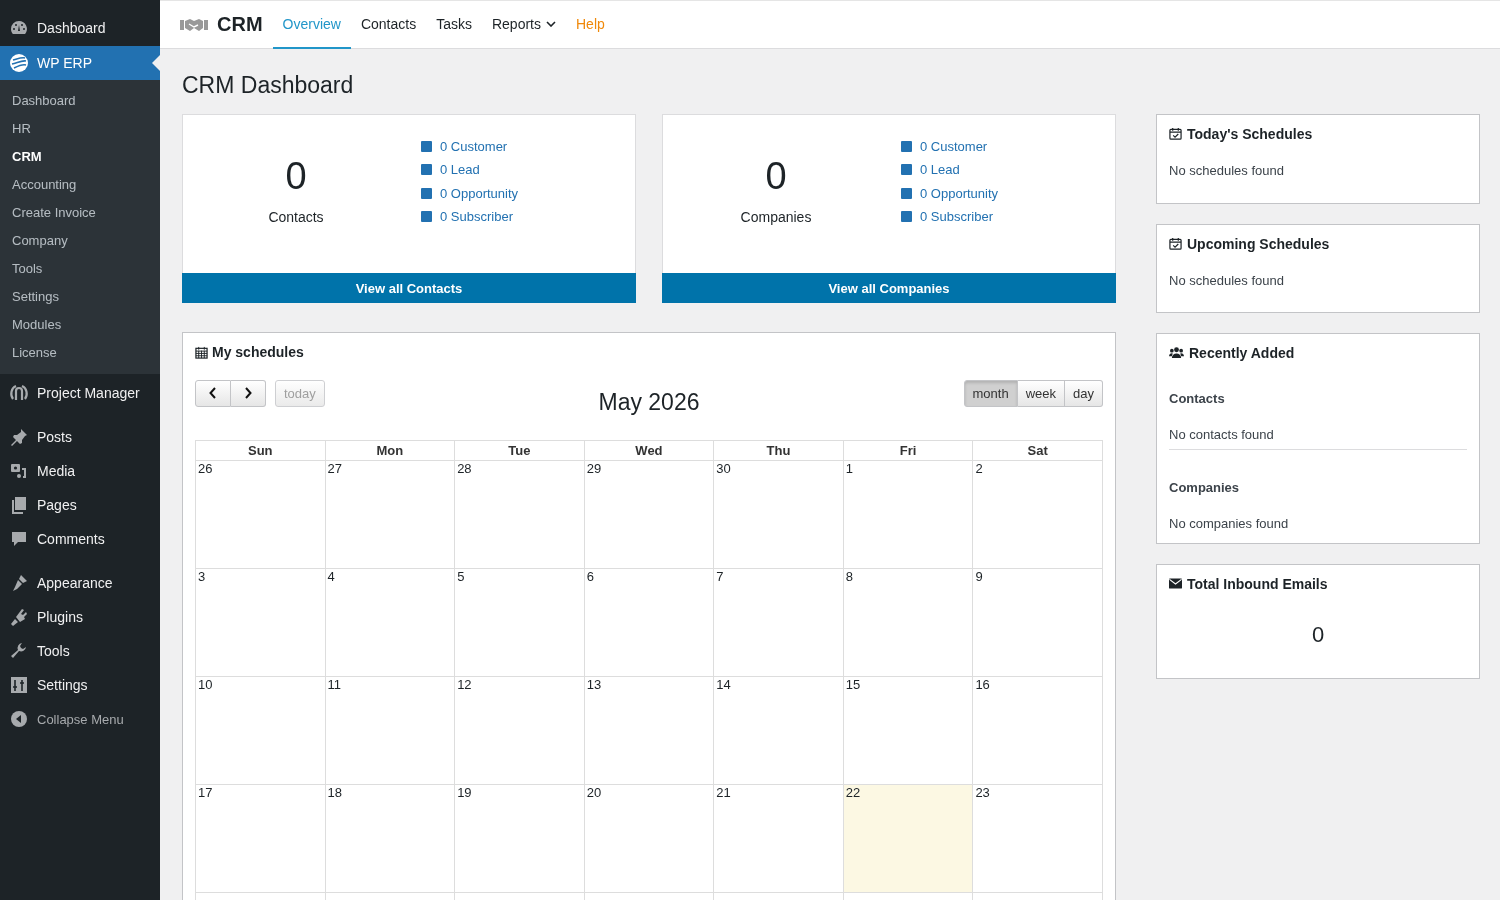 Image resolution: width=1500 pixels, height=900 pixels. What do you see at coordinates (519, 730) in the screenshot?
I see `day-cell: 12` at bounding box center [519, 730].